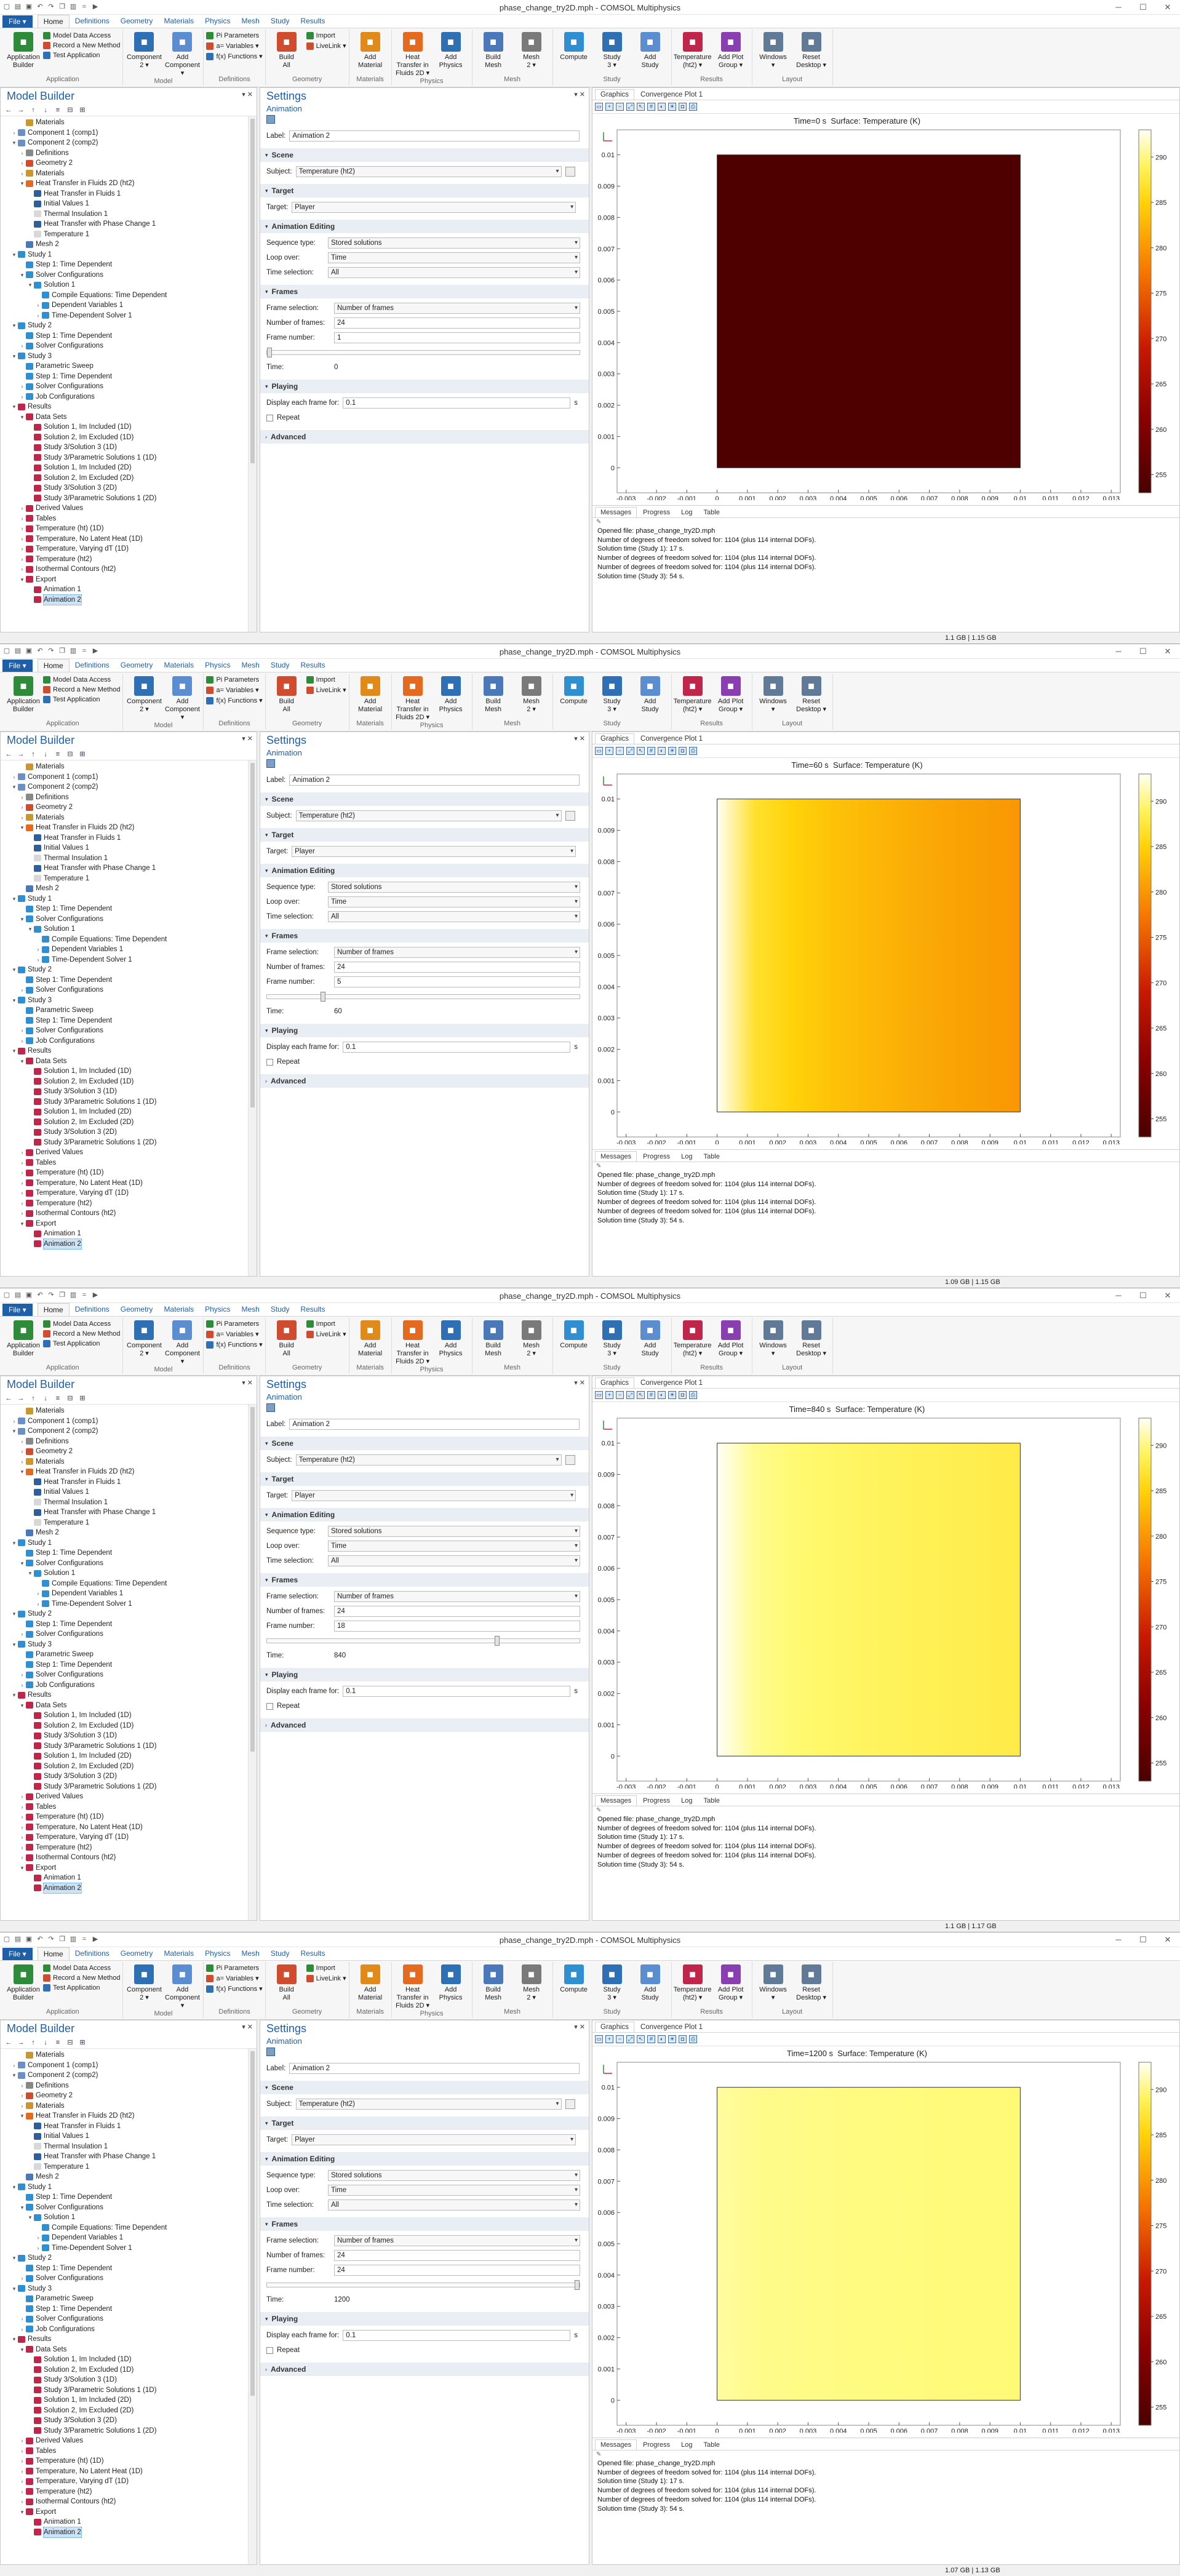  What do you see at coordinates (129, 1213) in the screenshot?
I see `tree-node: › Isothermal Contours (ht2)` at bounding box center [129, 1213].